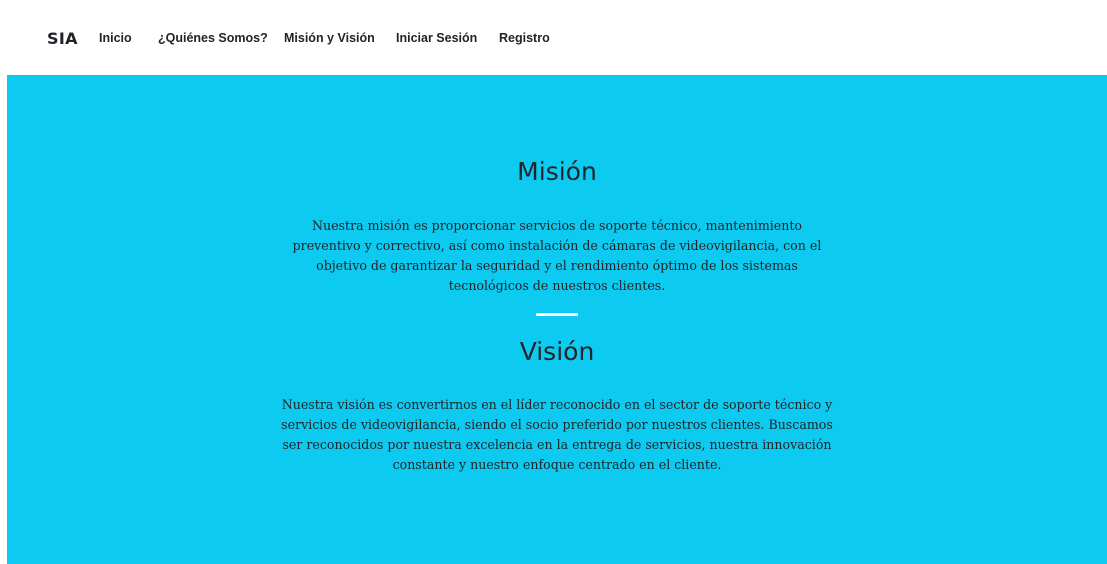  I want to click on vision-title: Visión, so click(557, 351).